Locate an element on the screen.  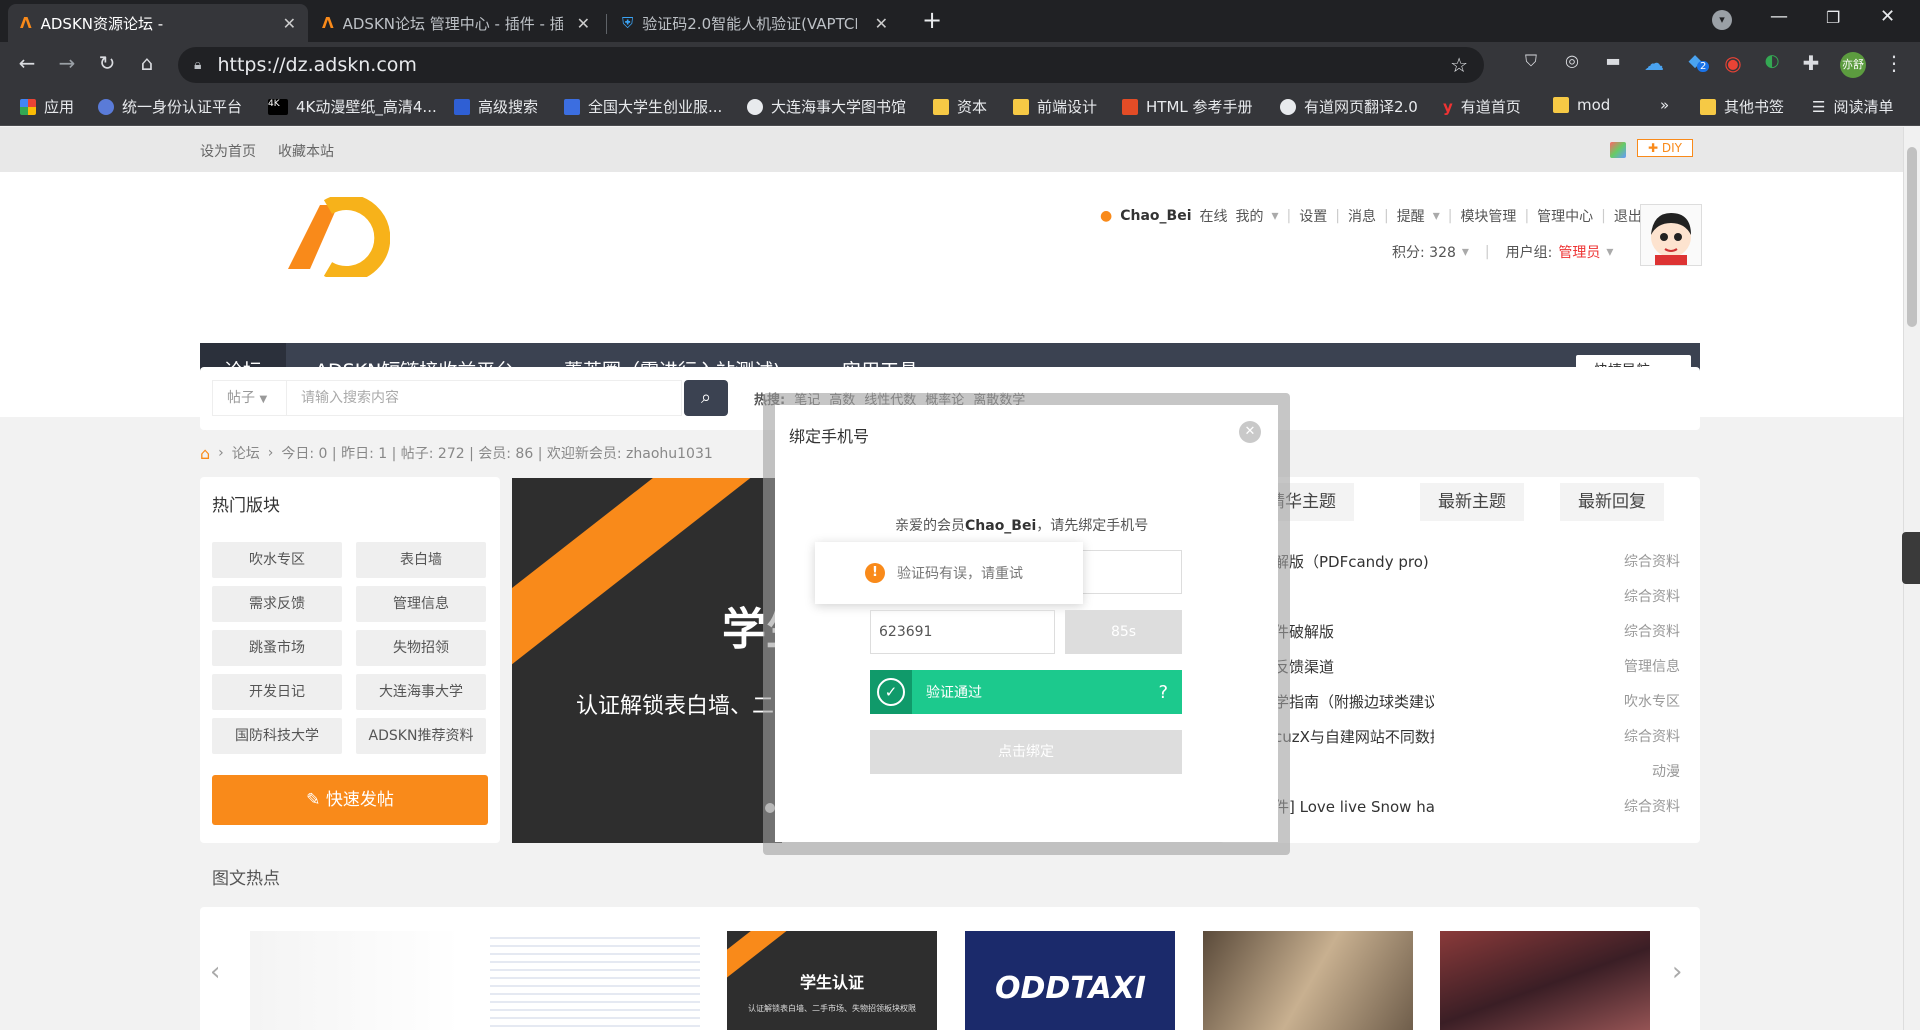
bookmark-item: 有道网页翻译2.0 is located at coordinates (1349, 106).